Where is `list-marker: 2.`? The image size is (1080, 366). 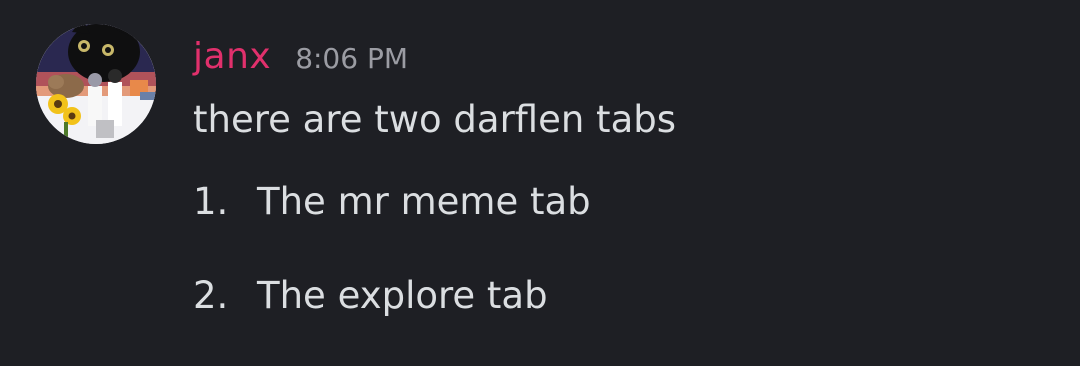
list-marker: 2. is located at coordinates (211, 295).